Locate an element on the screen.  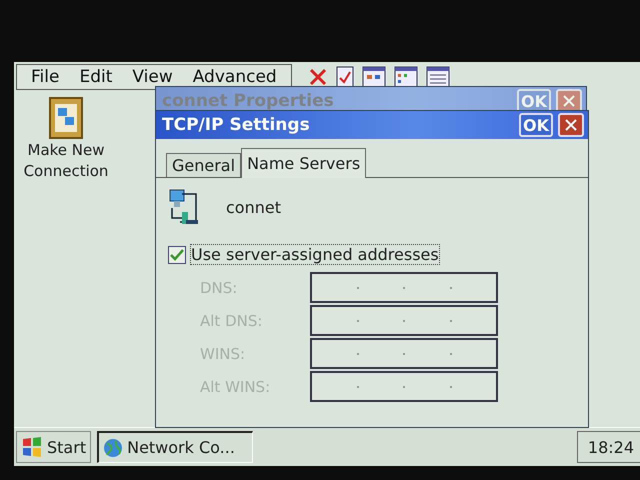
icon-label: Make New Connection is located at coordinates (66, 161).